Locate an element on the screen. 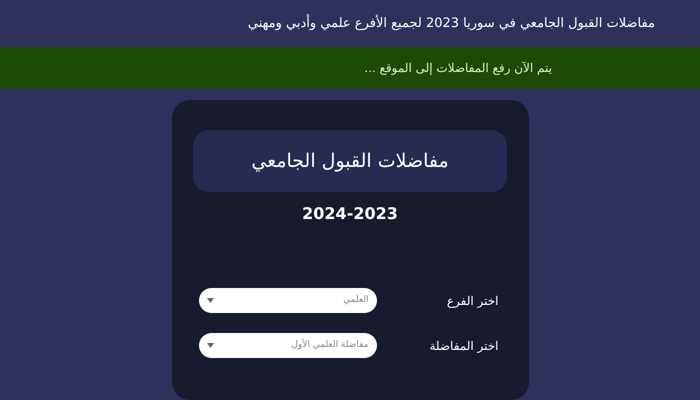 Image resolution: width=700 pixels, height=400 pixels. field-label: اختر المفاضلة is located at coordinates (463, 346).